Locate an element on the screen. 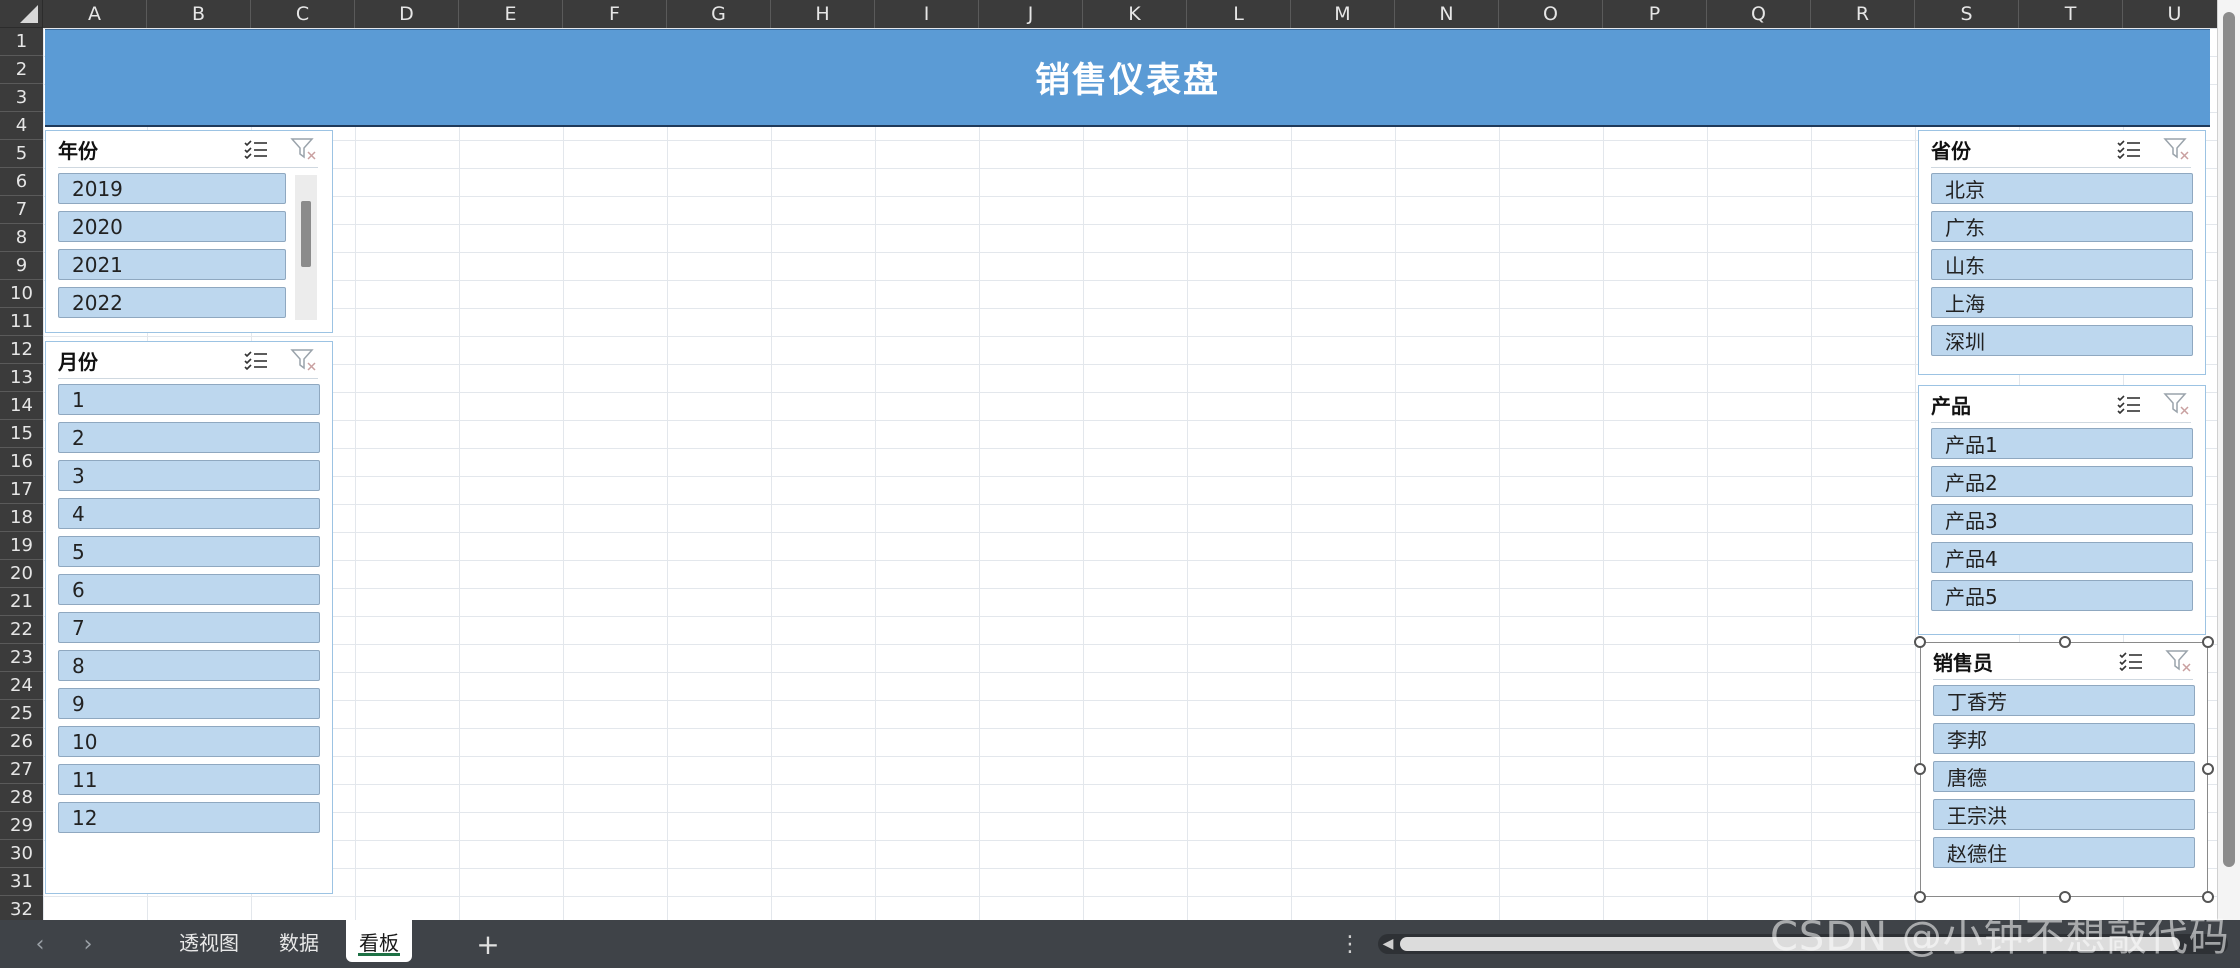 The height and width of the screenshot is (968, 2240). column-header-k: K is located at coordinates (1135, 14).